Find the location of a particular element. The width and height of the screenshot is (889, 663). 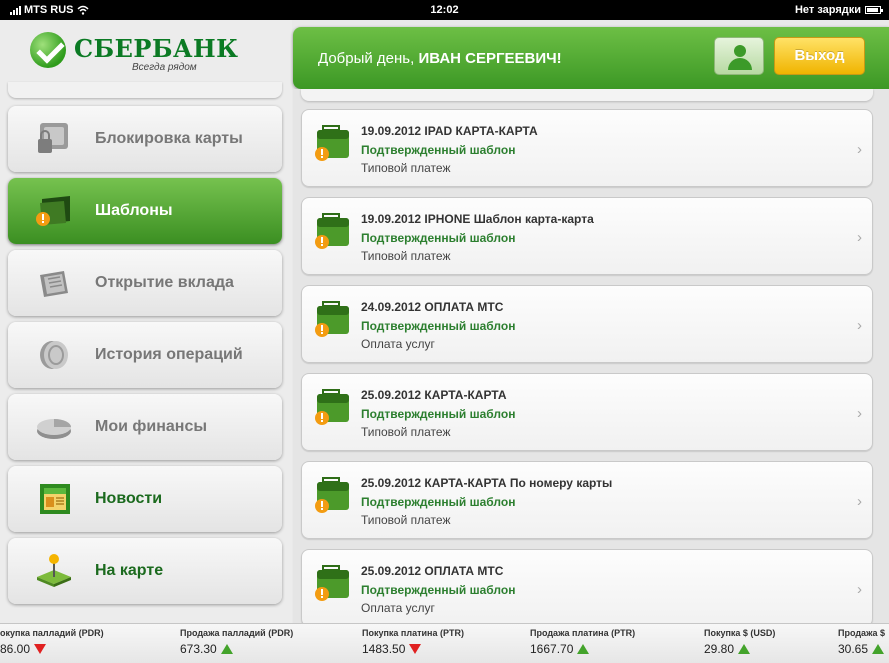

rate-name: Покупка платина (PTR) is located at coordinates (413, 633).